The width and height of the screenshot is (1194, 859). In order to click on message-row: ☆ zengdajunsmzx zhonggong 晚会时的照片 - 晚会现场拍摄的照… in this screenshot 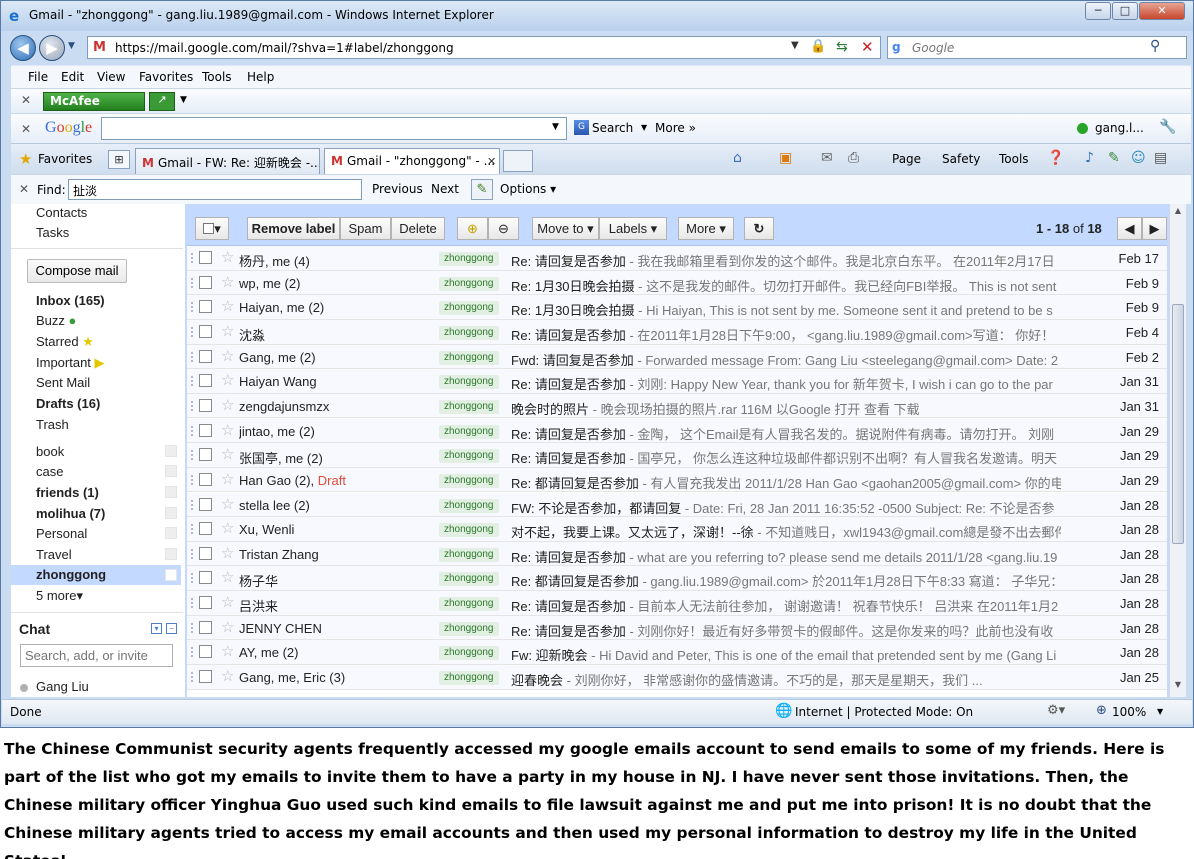, I will do `click(677, 406)`.